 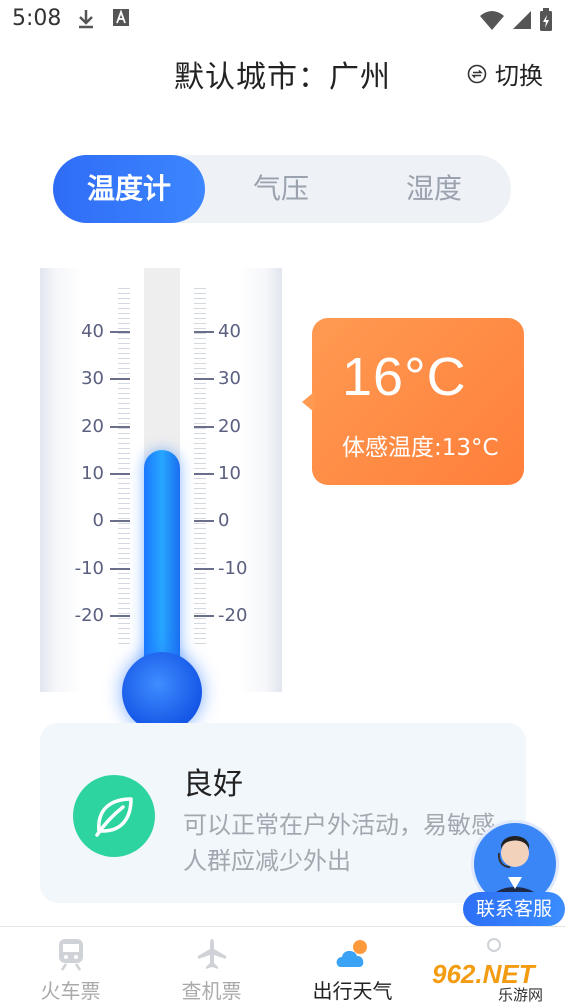 I want to click on signal-icon, so click(x=522, y=20).